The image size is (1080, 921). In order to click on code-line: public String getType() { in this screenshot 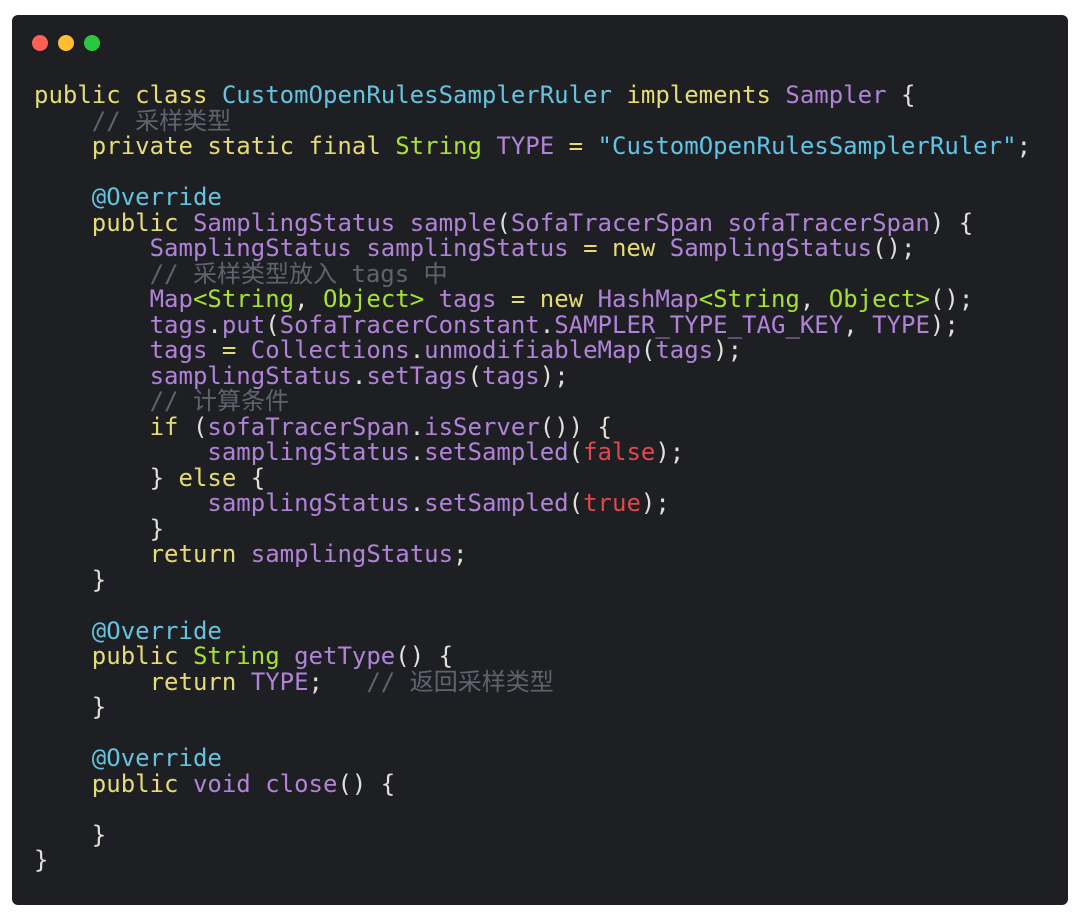, I will do `click(532, 656)`.